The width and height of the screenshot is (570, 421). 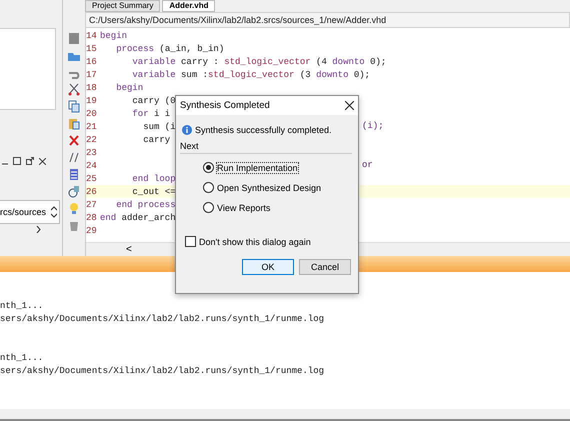 I want to click on code-line: for i i, so click(x=150, y=113).